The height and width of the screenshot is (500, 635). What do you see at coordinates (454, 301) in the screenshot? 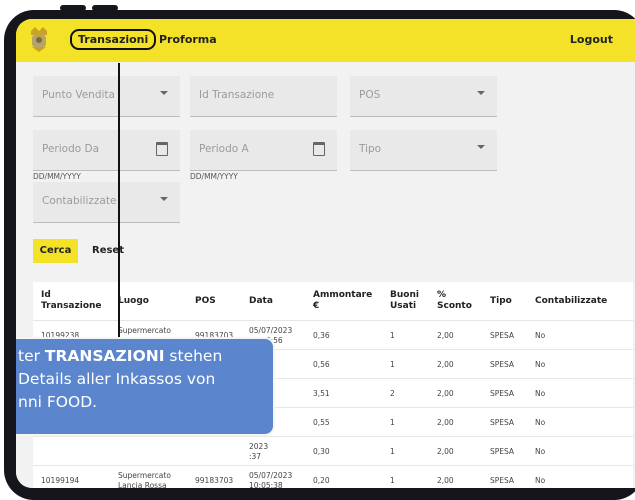
I see `column-header-sconto: % Sconto` at bounding box center [454, 301].